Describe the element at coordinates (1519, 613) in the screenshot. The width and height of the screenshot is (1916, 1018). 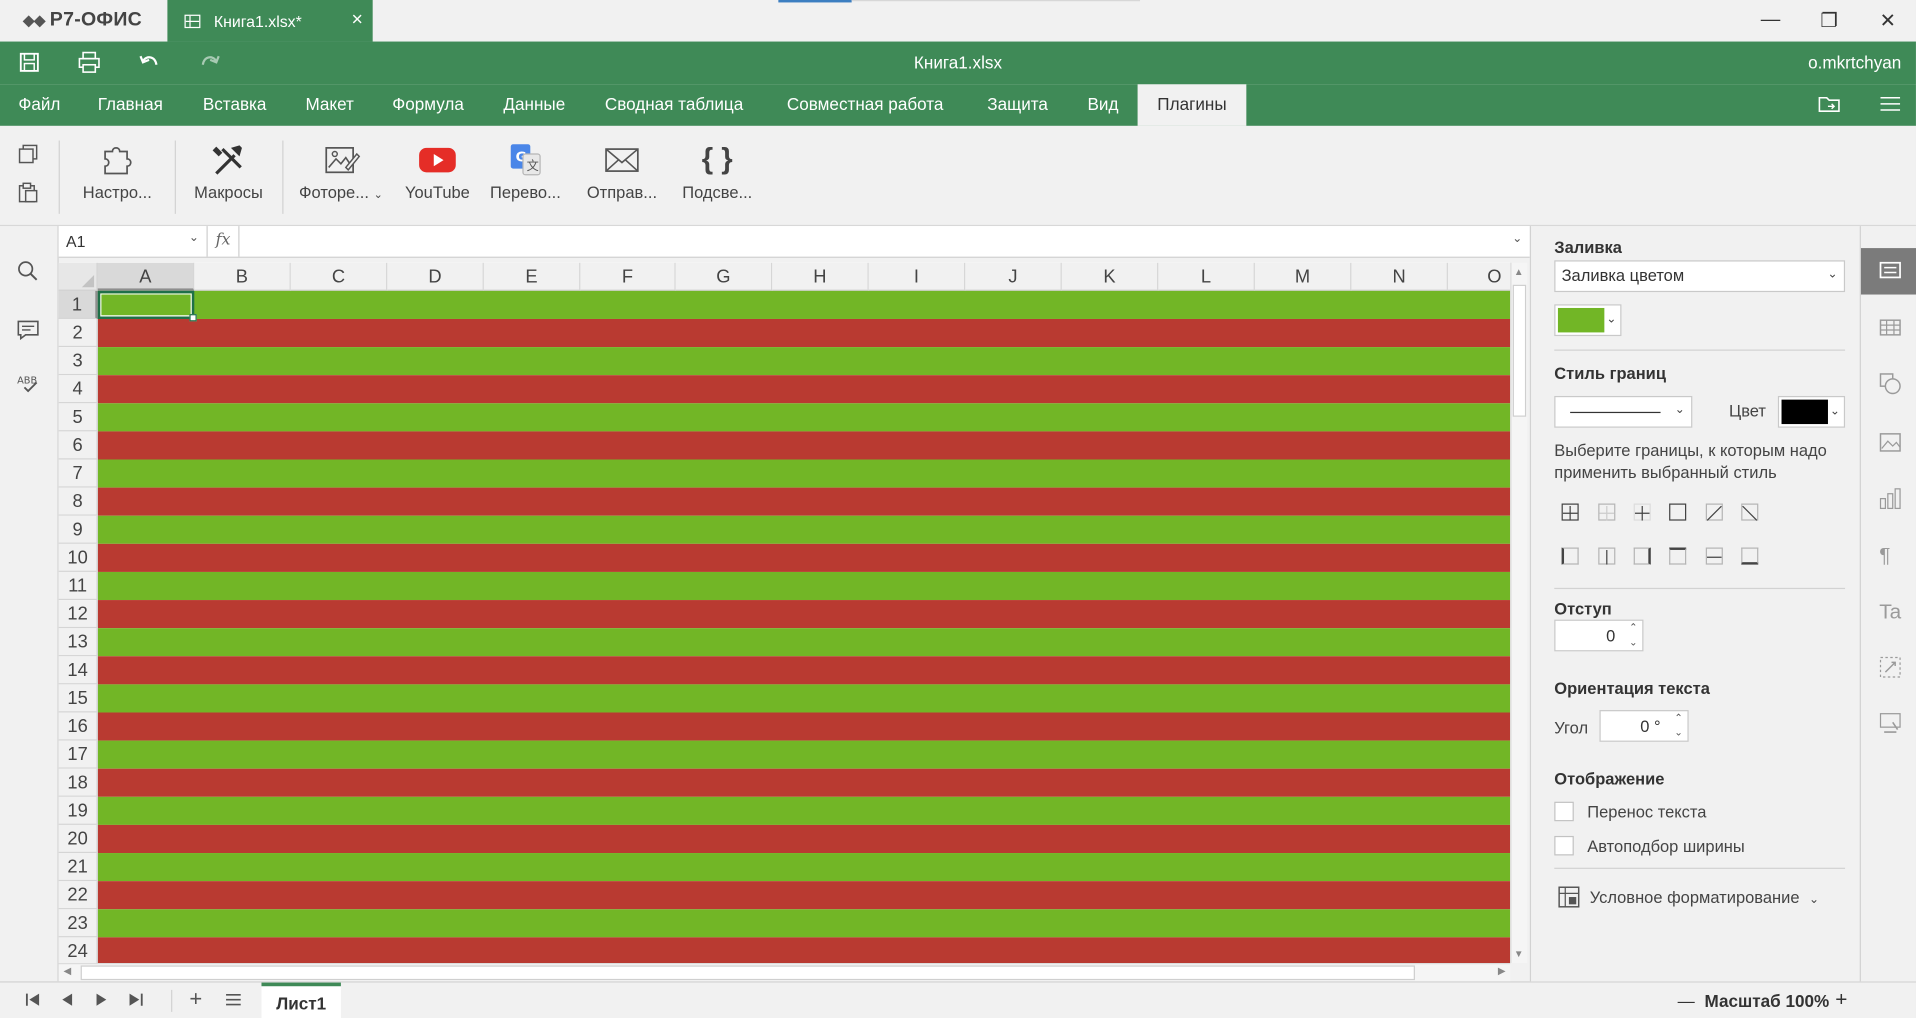
I see `vertical-scrollbar: ▲ ▼` at that location.